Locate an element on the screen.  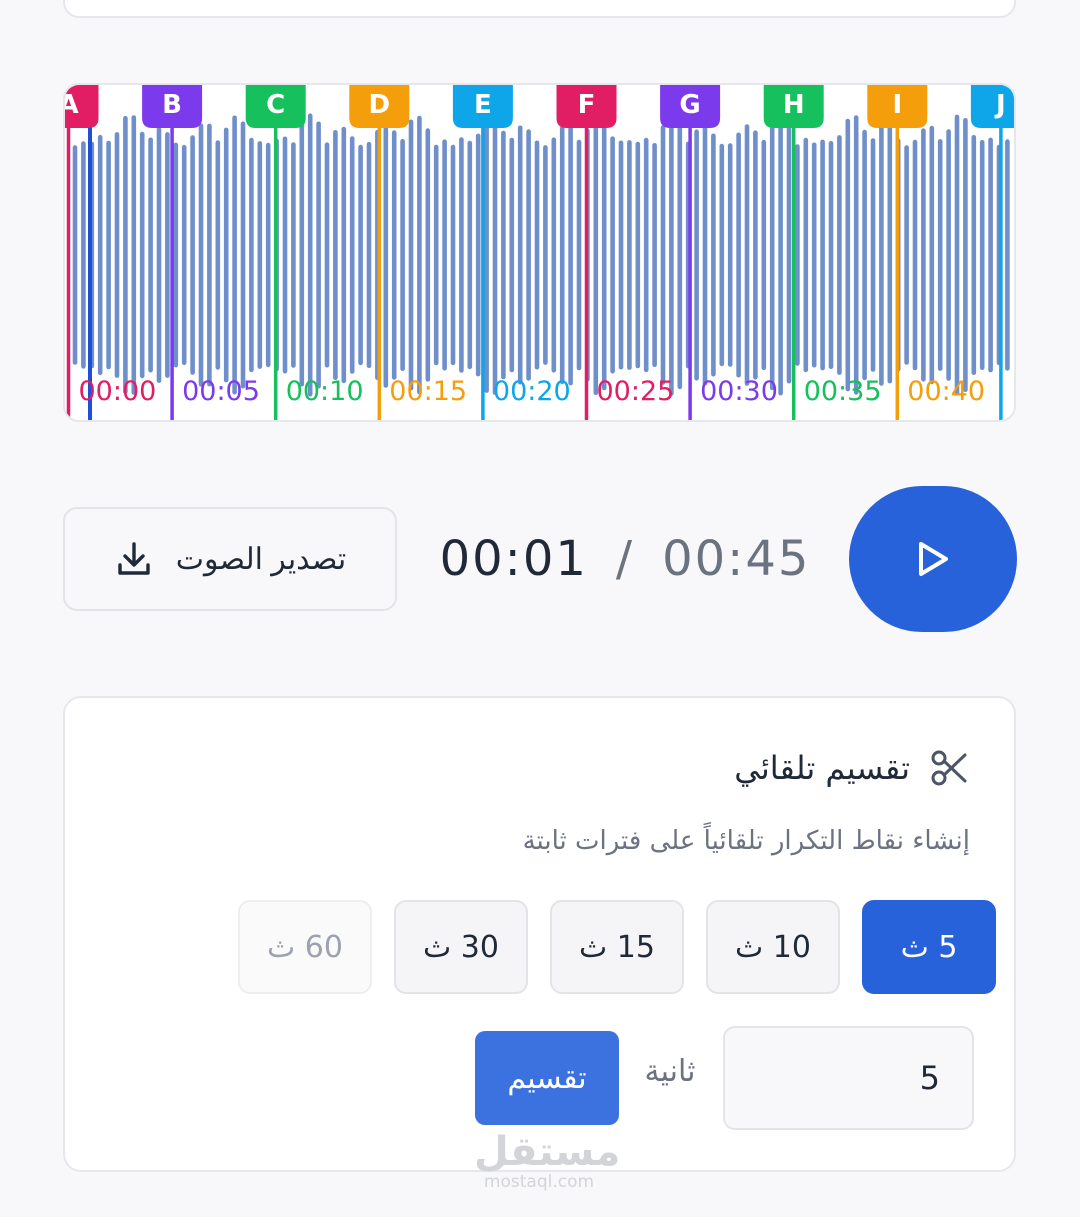
total-time: 00:45 is located at coordinates (736, 559).